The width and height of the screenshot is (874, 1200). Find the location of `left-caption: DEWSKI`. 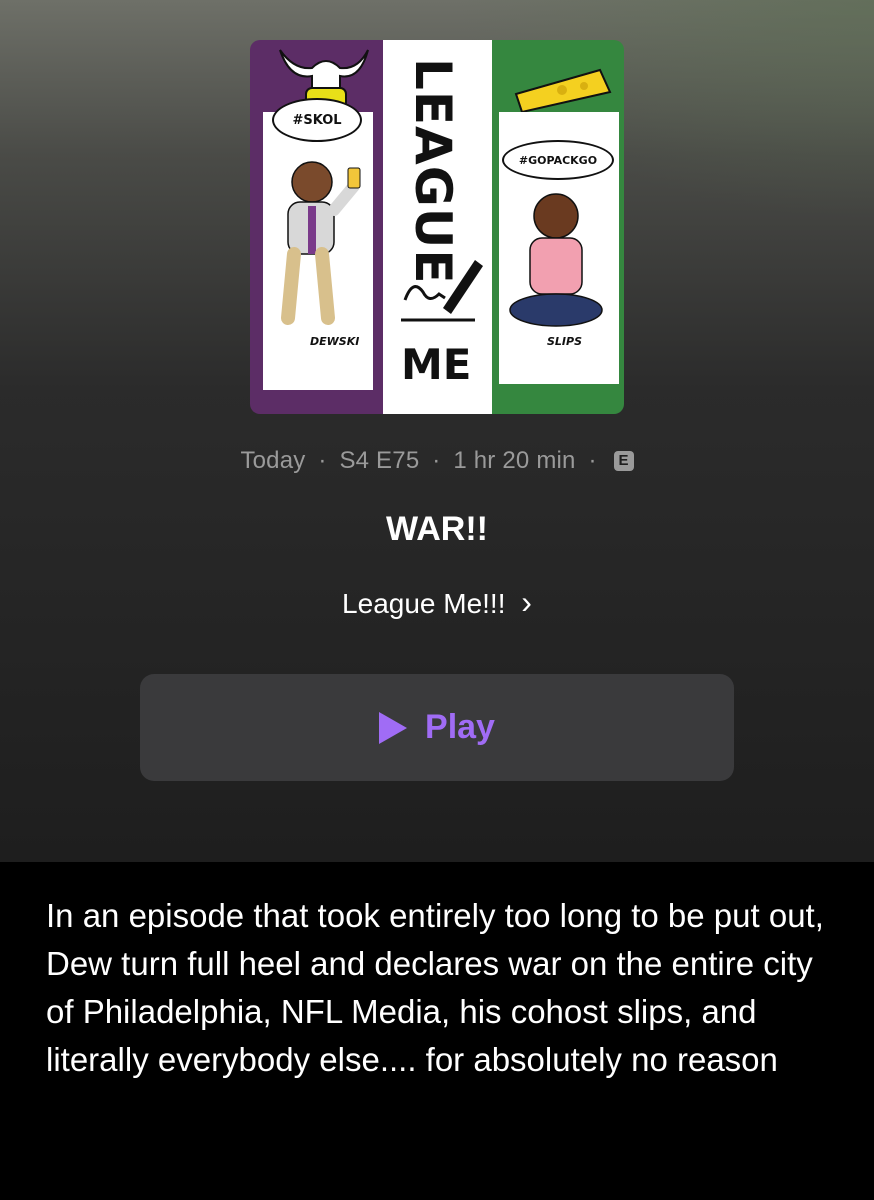

left-caption: DEWSKI is located at coordinates (335, 341).